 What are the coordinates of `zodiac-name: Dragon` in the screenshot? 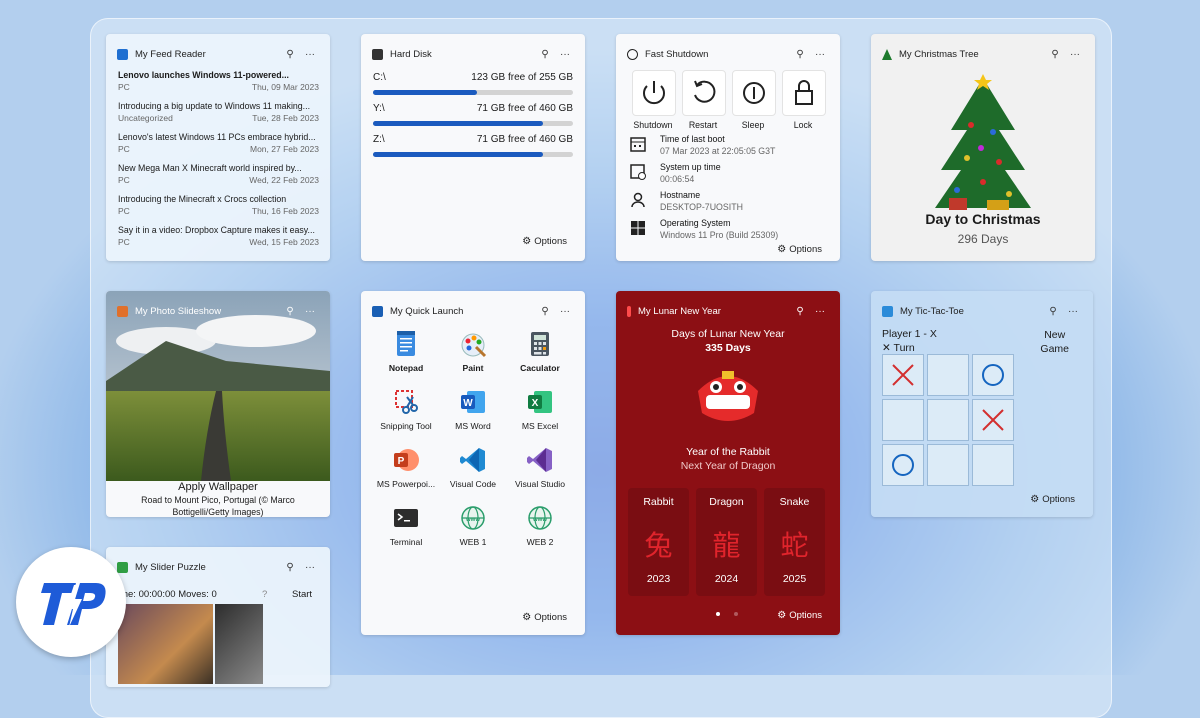 It's located at (726, 502).